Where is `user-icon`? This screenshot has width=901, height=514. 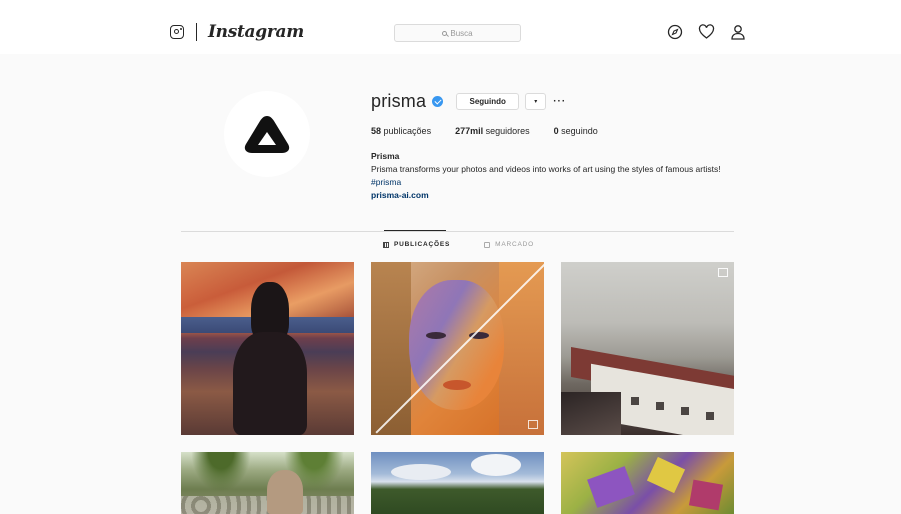 user-icon is located at coordinates (738, 32).